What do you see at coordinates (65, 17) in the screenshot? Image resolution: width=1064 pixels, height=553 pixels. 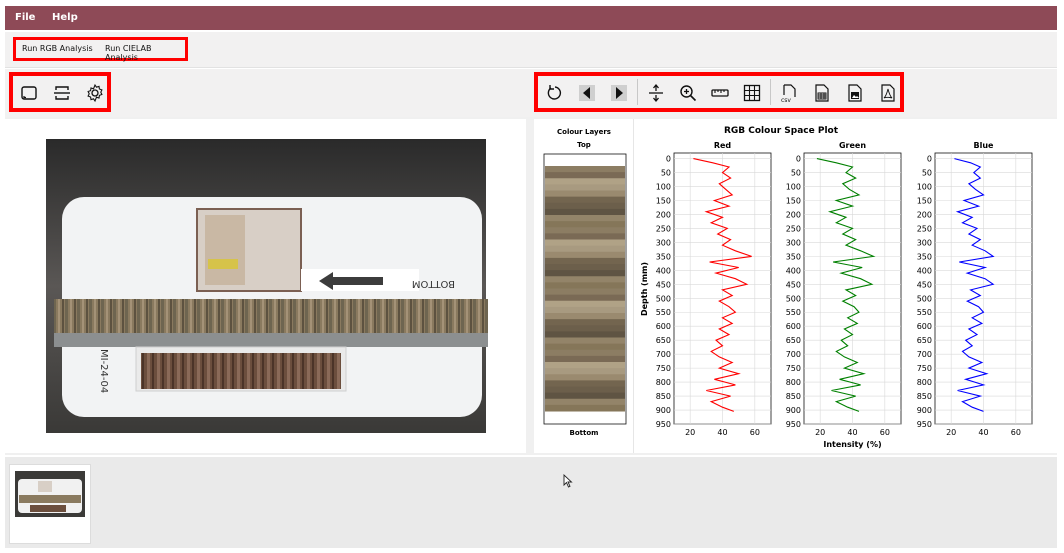 I see `menu-help: Help` at bounding box center [65, 17].